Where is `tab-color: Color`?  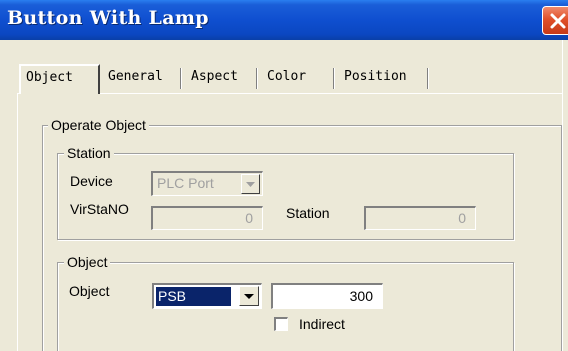
tab-color: Color is located at coordinates (296, 78).